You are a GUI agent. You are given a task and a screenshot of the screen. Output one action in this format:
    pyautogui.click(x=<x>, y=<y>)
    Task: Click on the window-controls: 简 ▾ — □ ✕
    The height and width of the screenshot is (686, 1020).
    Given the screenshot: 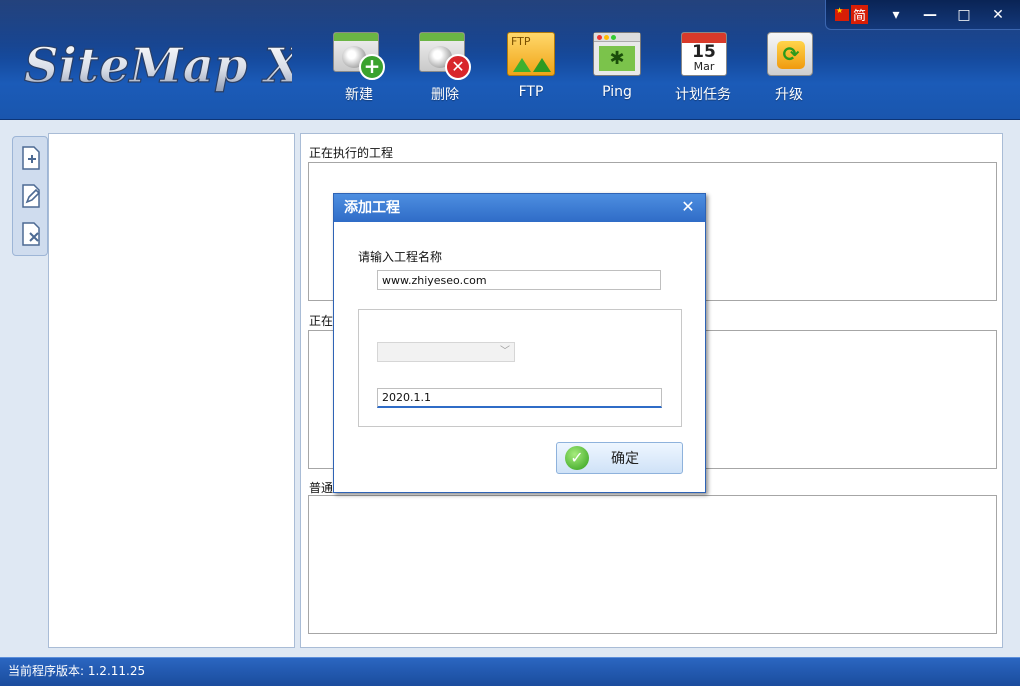 What is the action you would take?
    pyautogui.click(x=922, y=15)
    